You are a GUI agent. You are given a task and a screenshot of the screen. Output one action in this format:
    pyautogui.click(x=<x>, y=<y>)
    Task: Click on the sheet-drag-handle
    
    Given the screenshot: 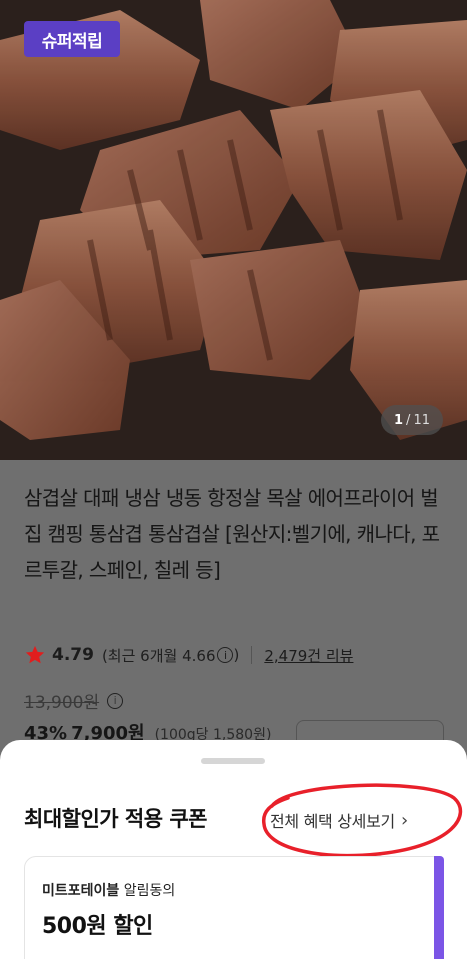 What is the action you would take?
    pyautogui.click(x=233, y=761)
    